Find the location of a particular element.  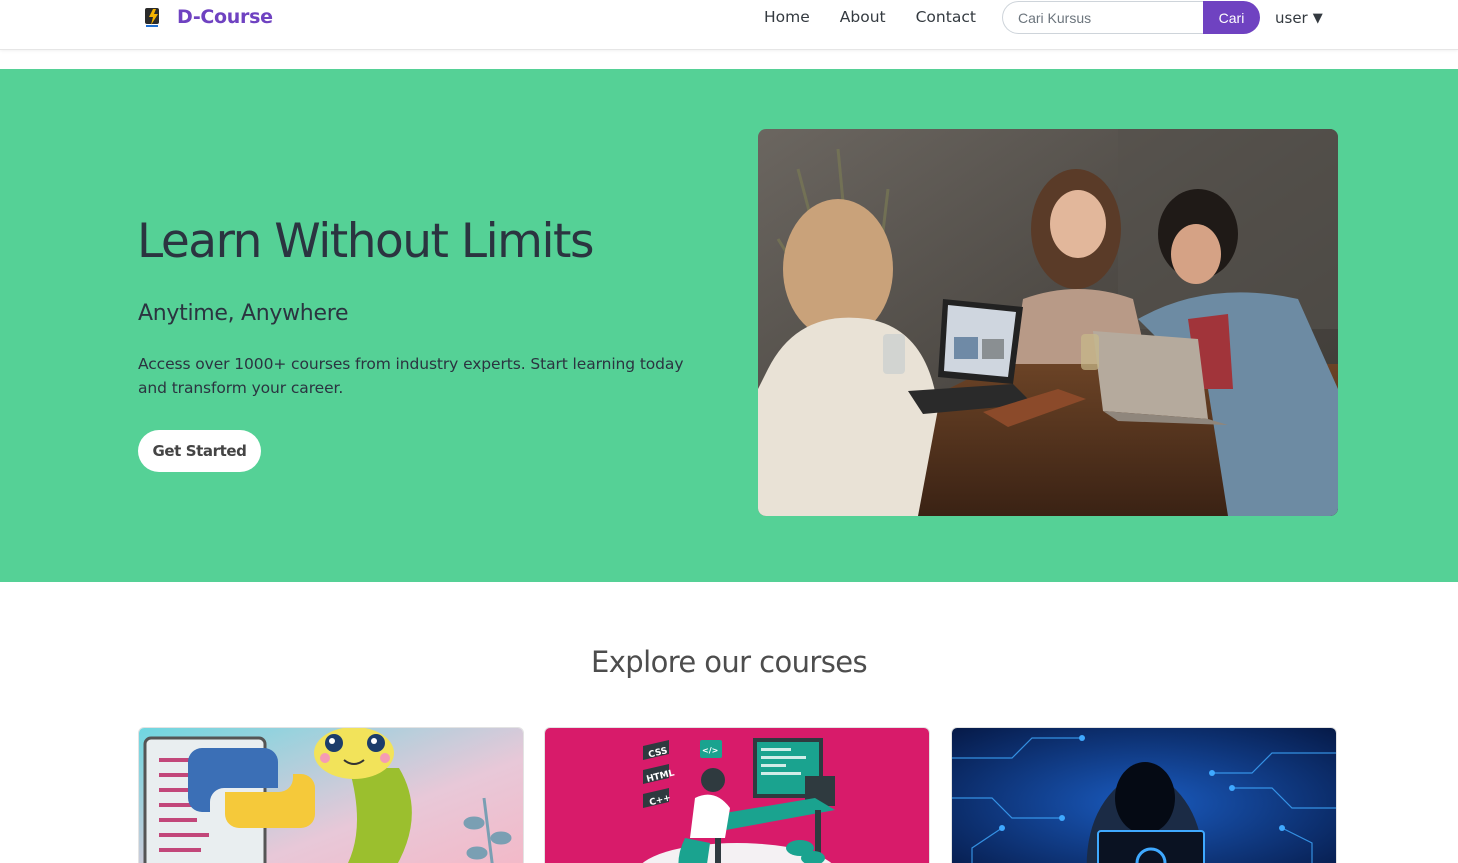

course-card-cybersecurity is located at coordinates (1144, 795).